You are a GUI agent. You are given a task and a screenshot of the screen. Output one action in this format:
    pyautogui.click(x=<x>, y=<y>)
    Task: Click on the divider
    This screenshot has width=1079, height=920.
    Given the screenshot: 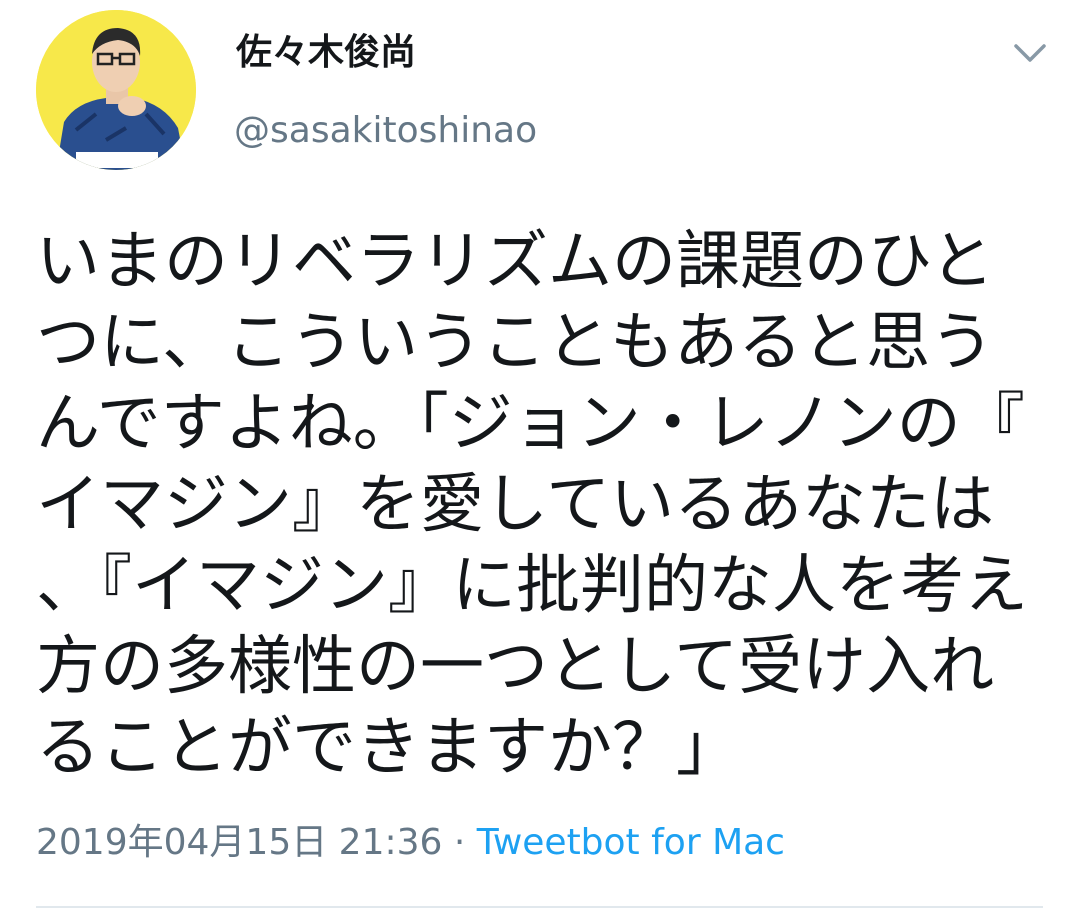 What is the action you would take?
    pyautogui.click(x=539, y=907)
    